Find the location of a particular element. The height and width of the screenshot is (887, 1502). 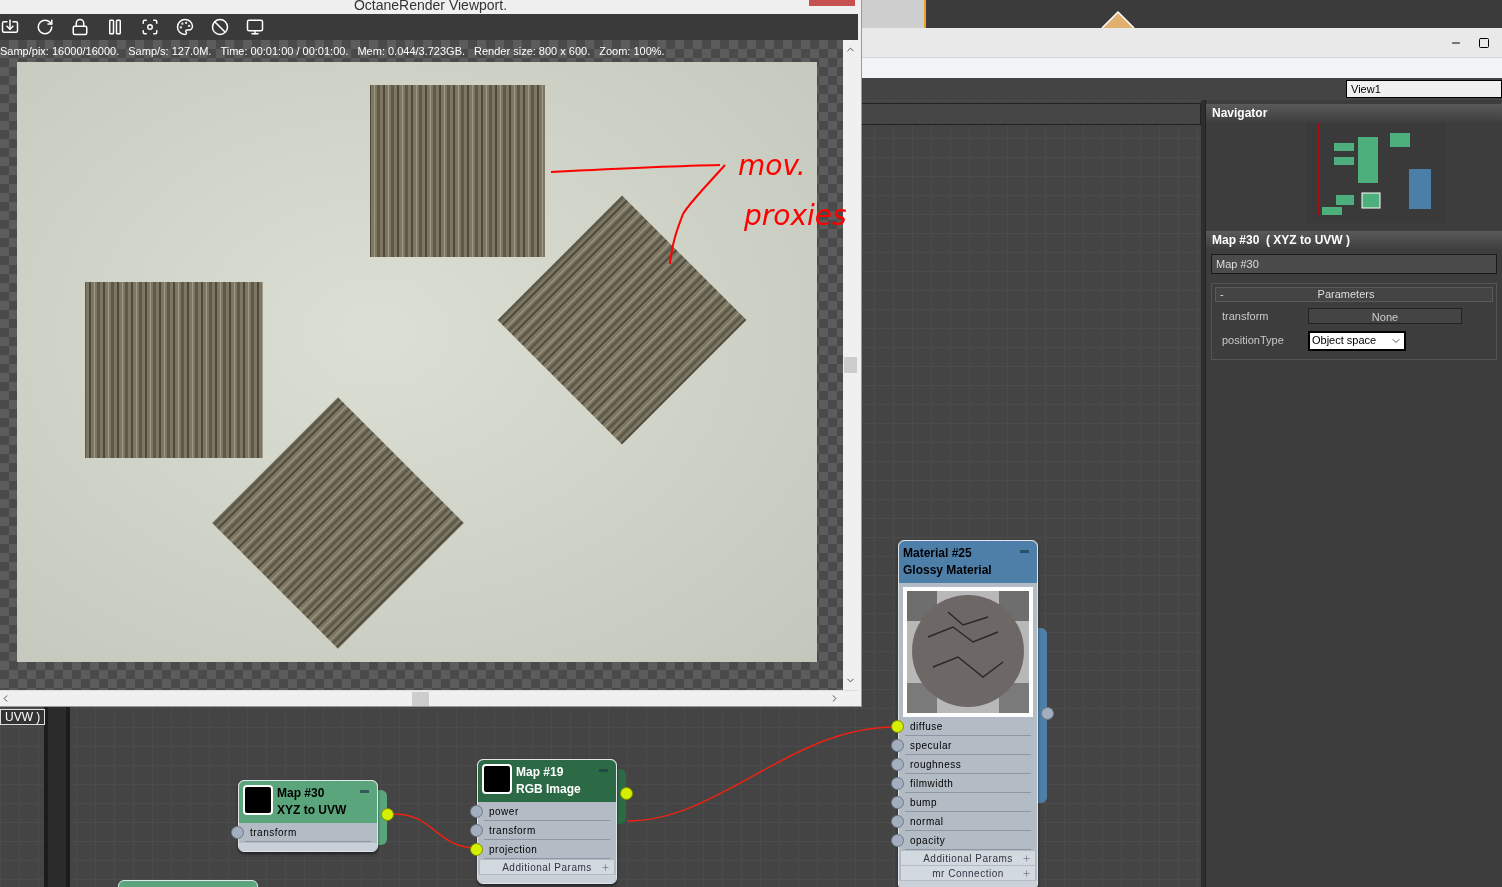

socket-label: roughness is located at coordinates (935, 764).